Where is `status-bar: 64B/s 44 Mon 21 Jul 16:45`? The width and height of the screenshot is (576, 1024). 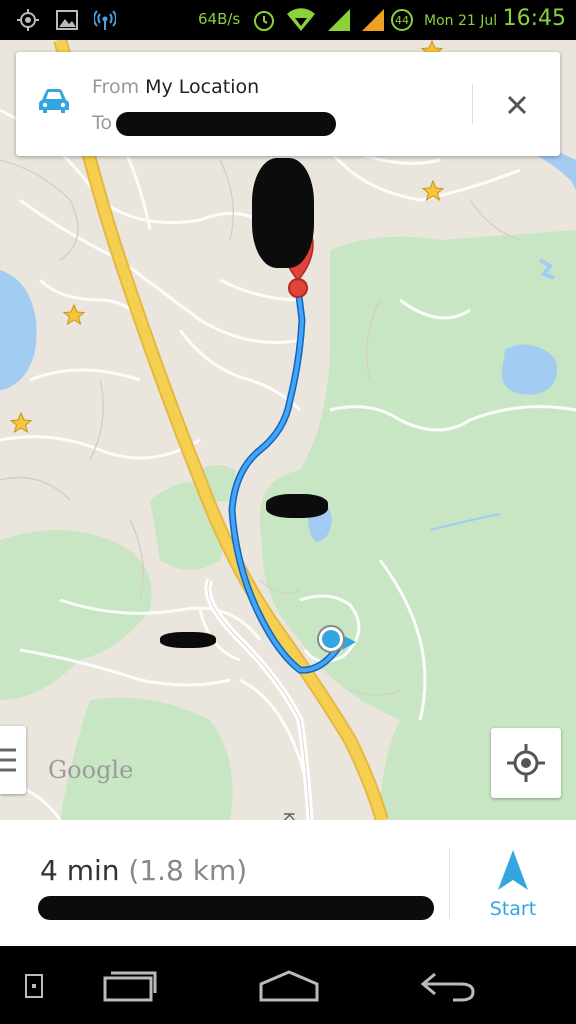
status-bar: 64B/s 44 Mon 21 Jul 16:45 is located at coordinates (288, 20).